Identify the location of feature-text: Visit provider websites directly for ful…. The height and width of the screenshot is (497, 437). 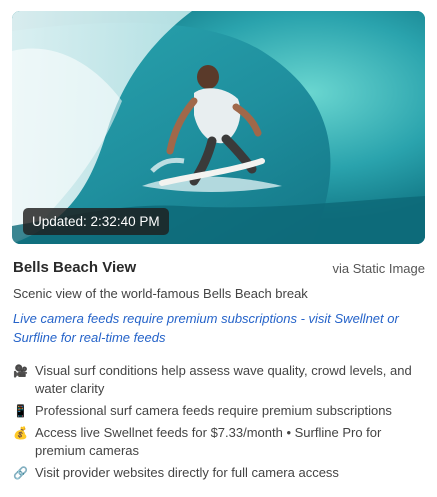
(187, 472).